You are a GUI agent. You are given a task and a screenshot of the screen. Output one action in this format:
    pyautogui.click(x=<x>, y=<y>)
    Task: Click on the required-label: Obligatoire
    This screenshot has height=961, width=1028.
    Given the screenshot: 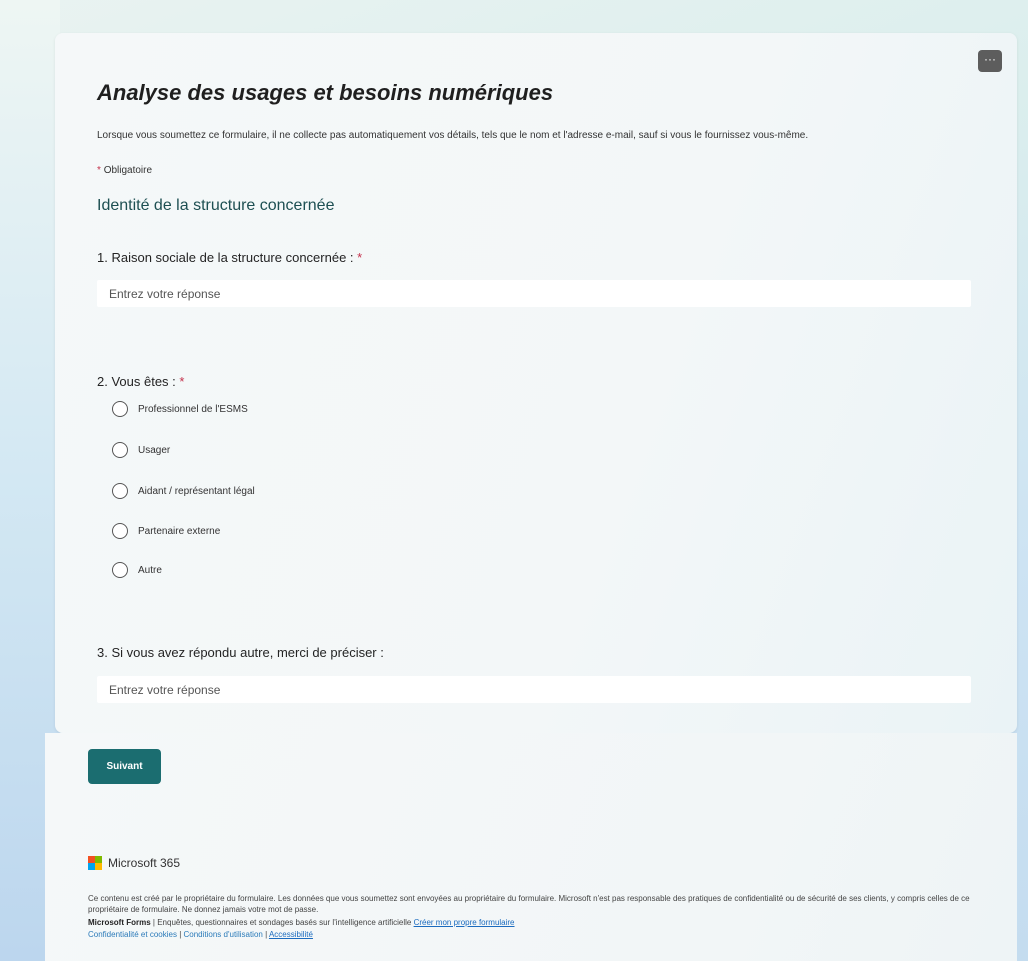 What is the action you would take?
    pyautogui.click(x=128, y=170)
    